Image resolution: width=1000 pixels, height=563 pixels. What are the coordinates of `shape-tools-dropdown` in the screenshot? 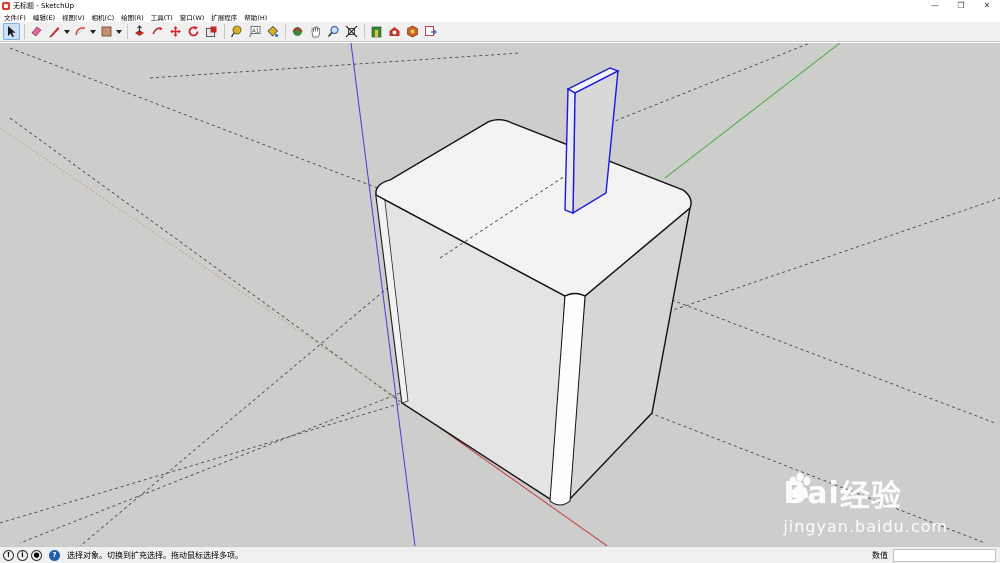 It's located at (119, 31).